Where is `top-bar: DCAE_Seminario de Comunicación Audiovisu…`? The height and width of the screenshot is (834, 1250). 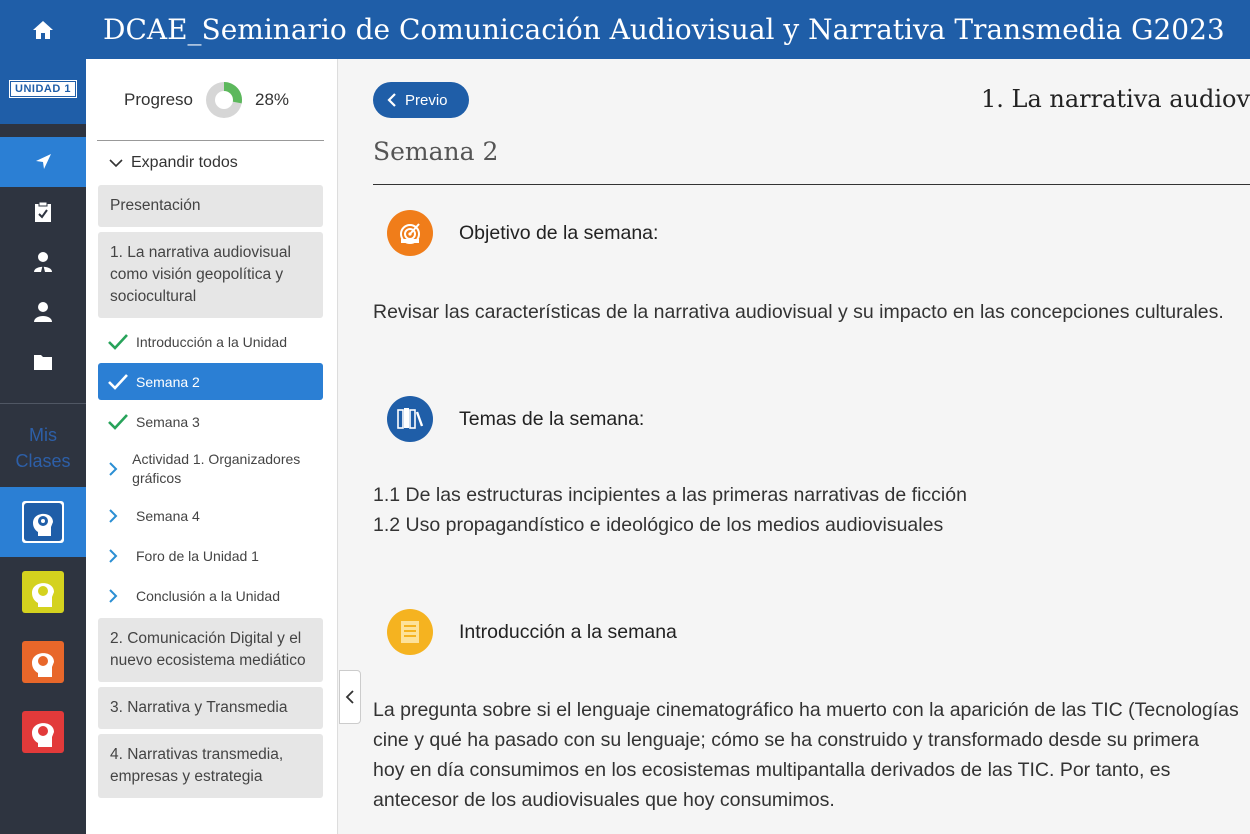 top-bar: DCAE_Seminario de Comunicación Audiovisu… is located at coordinates (625, 29).